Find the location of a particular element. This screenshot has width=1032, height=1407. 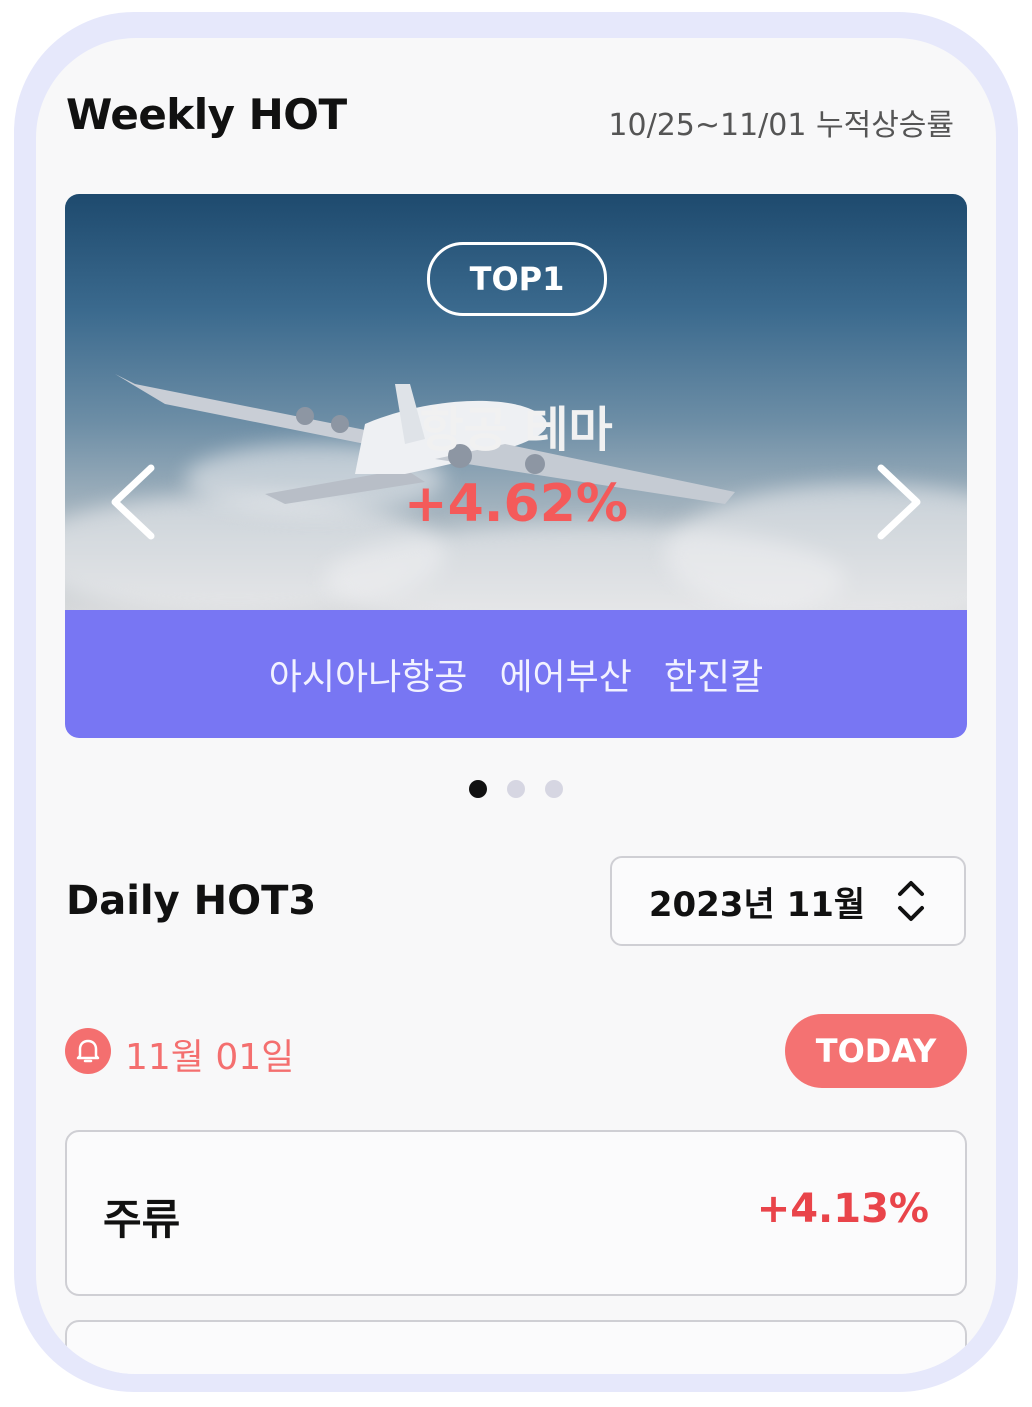

stock-link: 아시아나항공 is located at coordinates (368, 674).